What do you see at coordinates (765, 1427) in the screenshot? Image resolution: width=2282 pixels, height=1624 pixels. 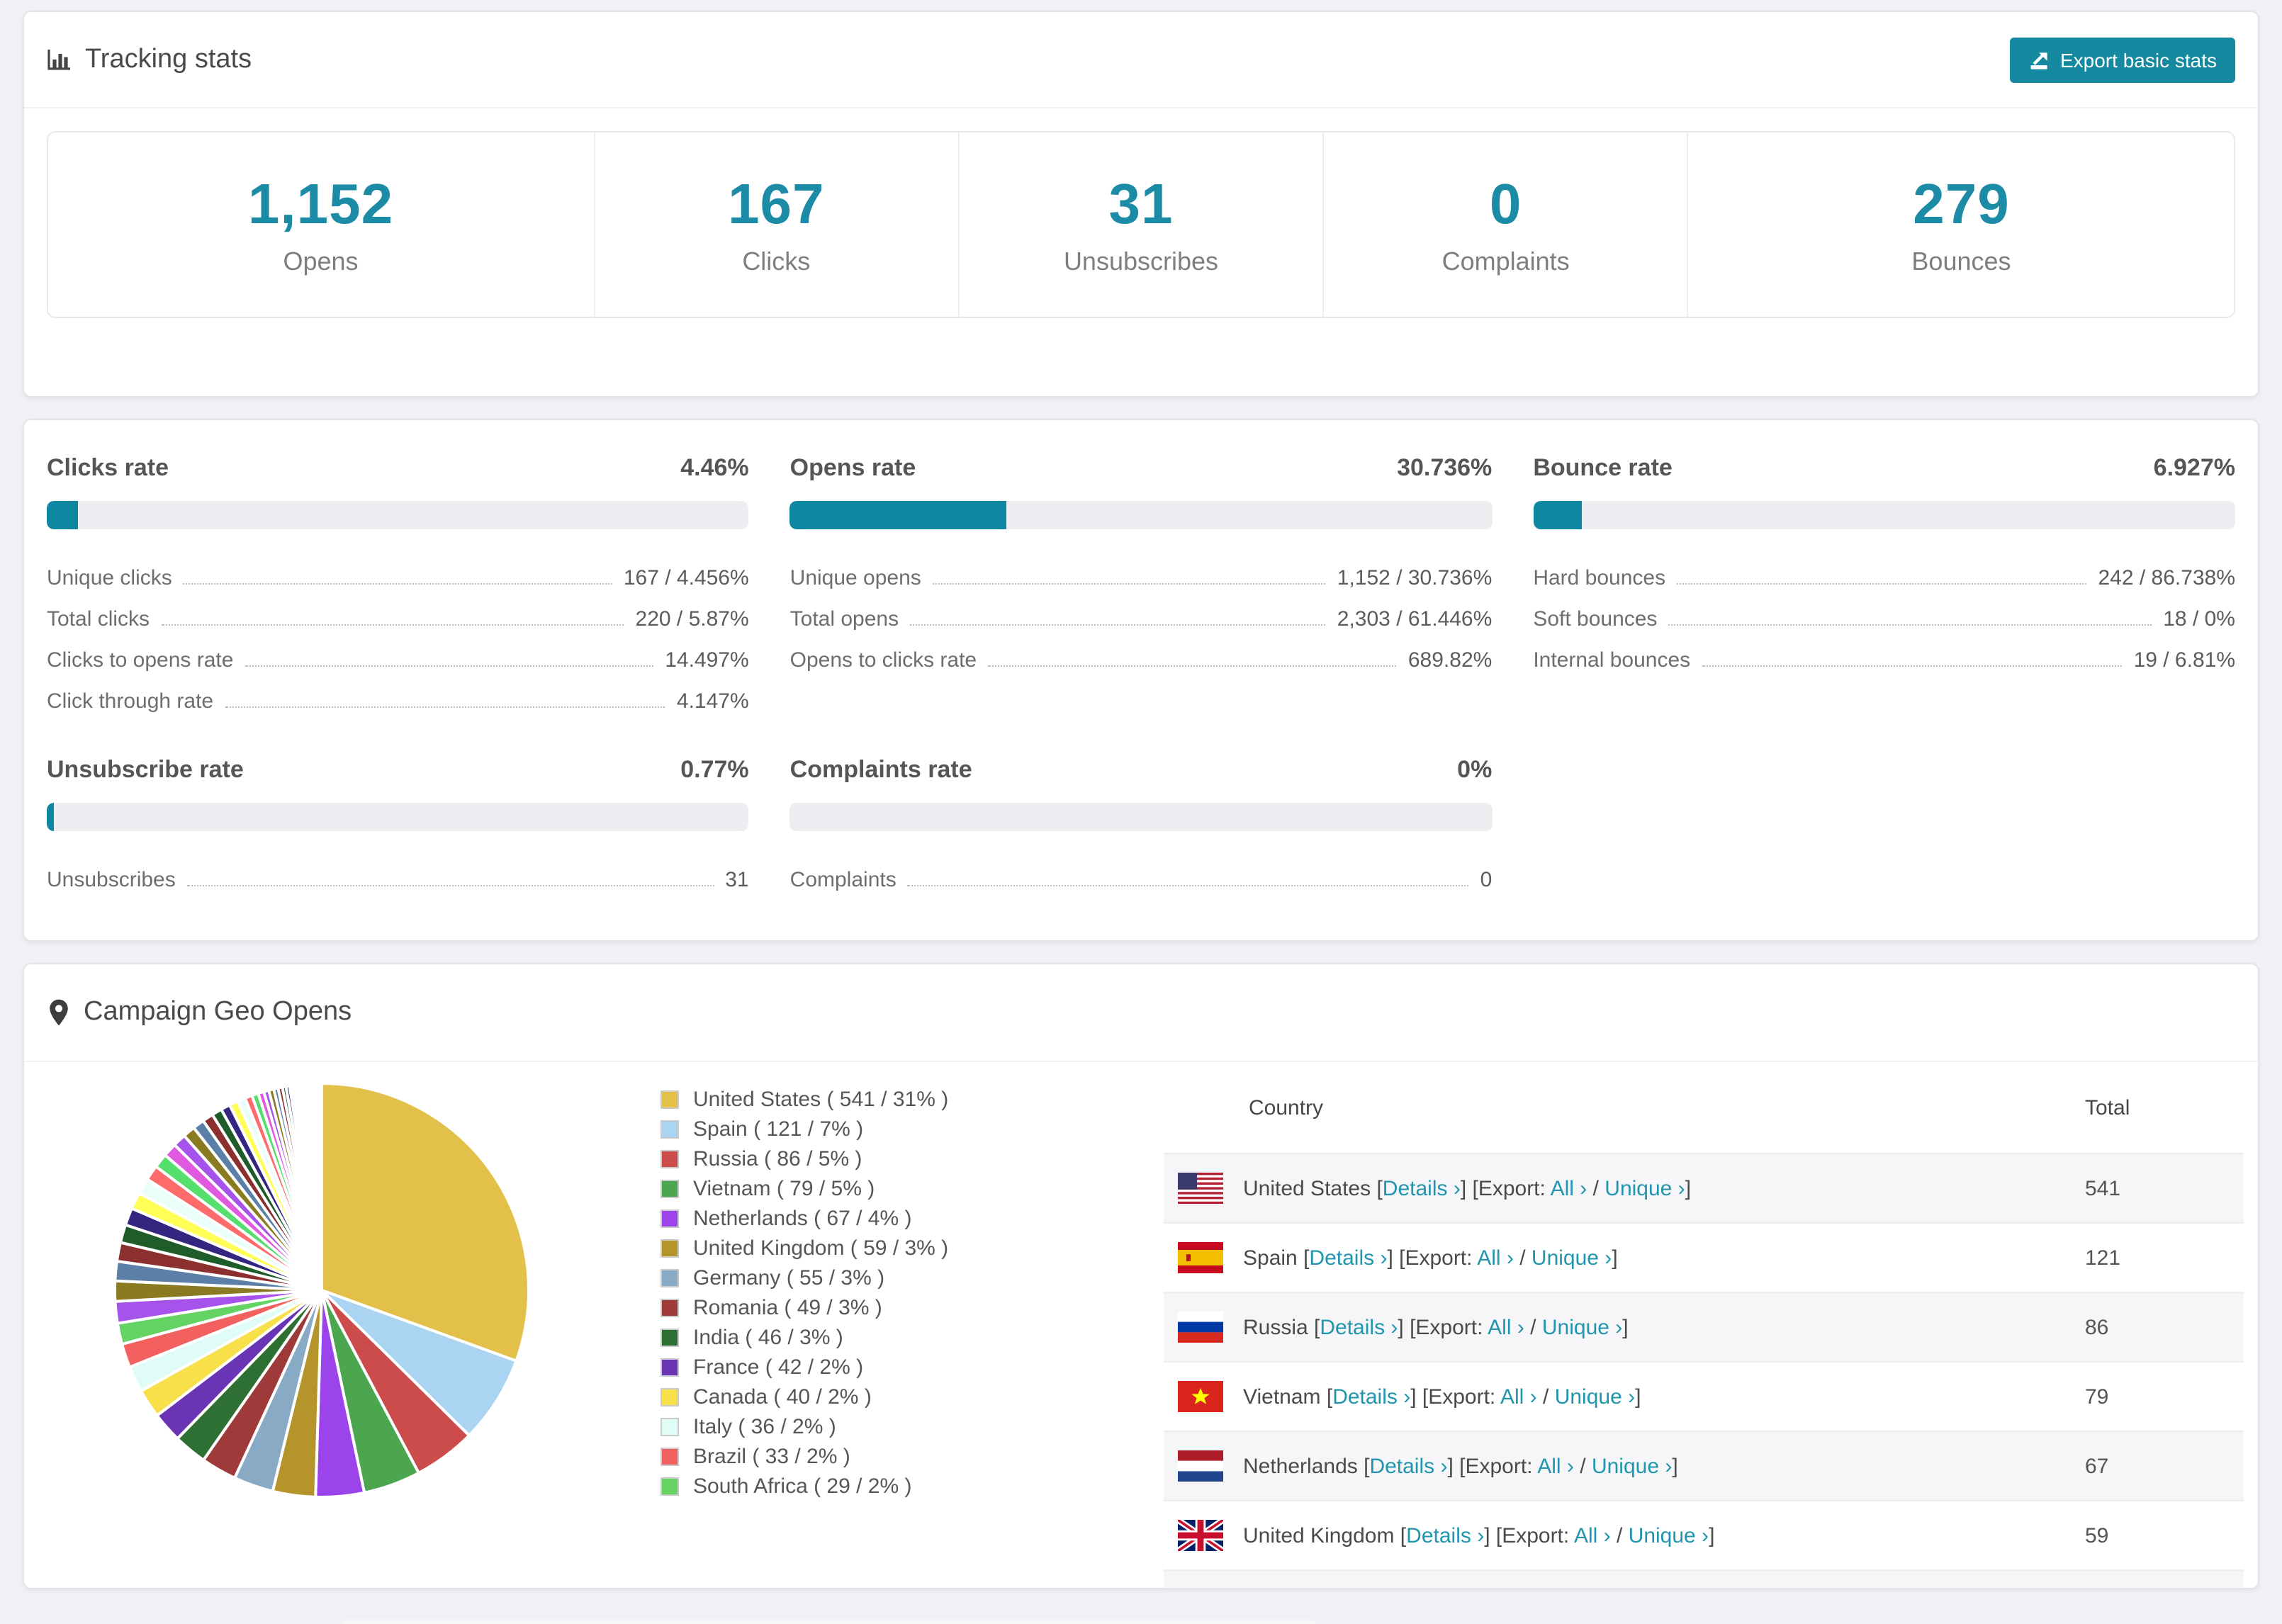 I see `legend-label: Italy ( 36 / 2% )` at bounding box center [765, 1427].